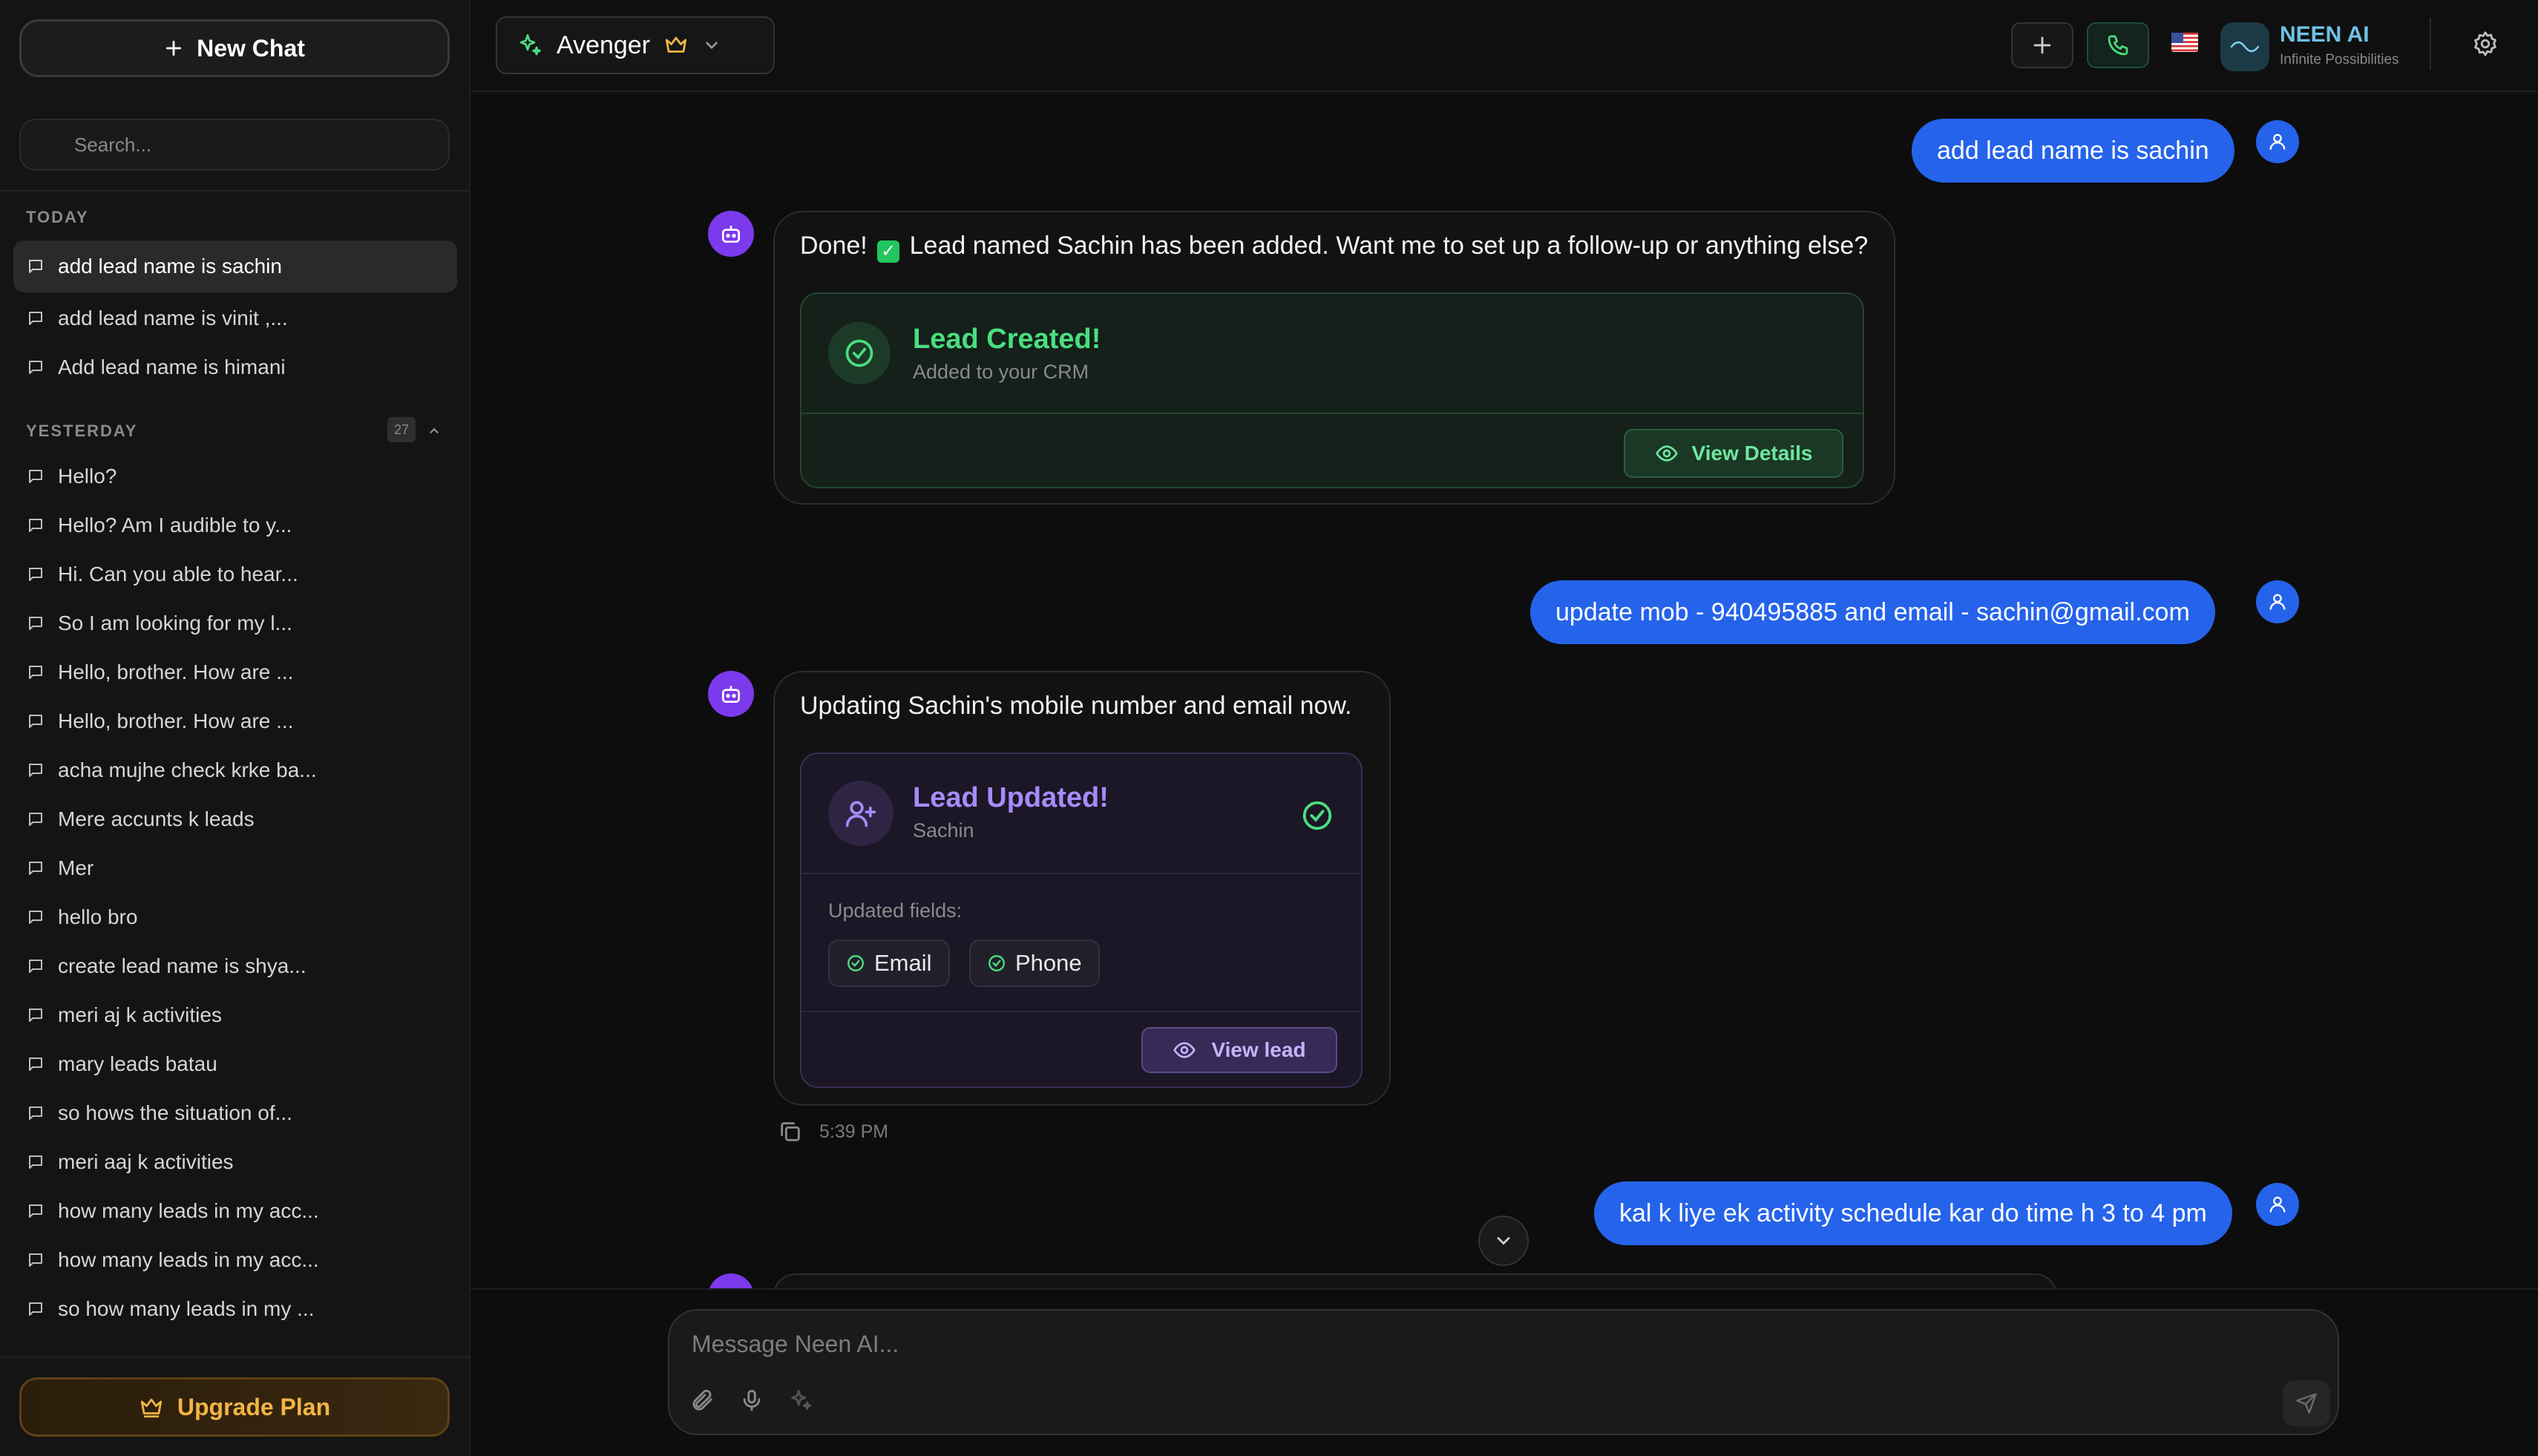 This screenshot has width=2538, height=1456. I want to click on conversation-item: mary leads batau, so click(235, 1064).